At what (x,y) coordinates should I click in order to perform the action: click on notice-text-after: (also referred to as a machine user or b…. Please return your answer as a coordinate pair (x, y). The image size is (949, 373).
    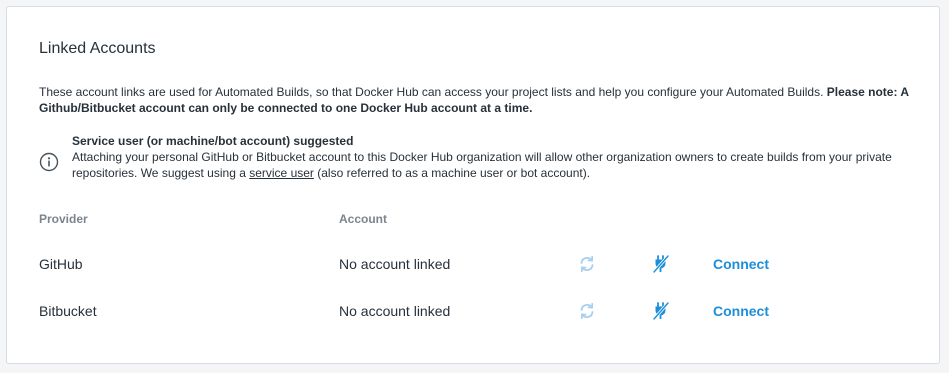
    Looking at the image, I should click on (452, 173).